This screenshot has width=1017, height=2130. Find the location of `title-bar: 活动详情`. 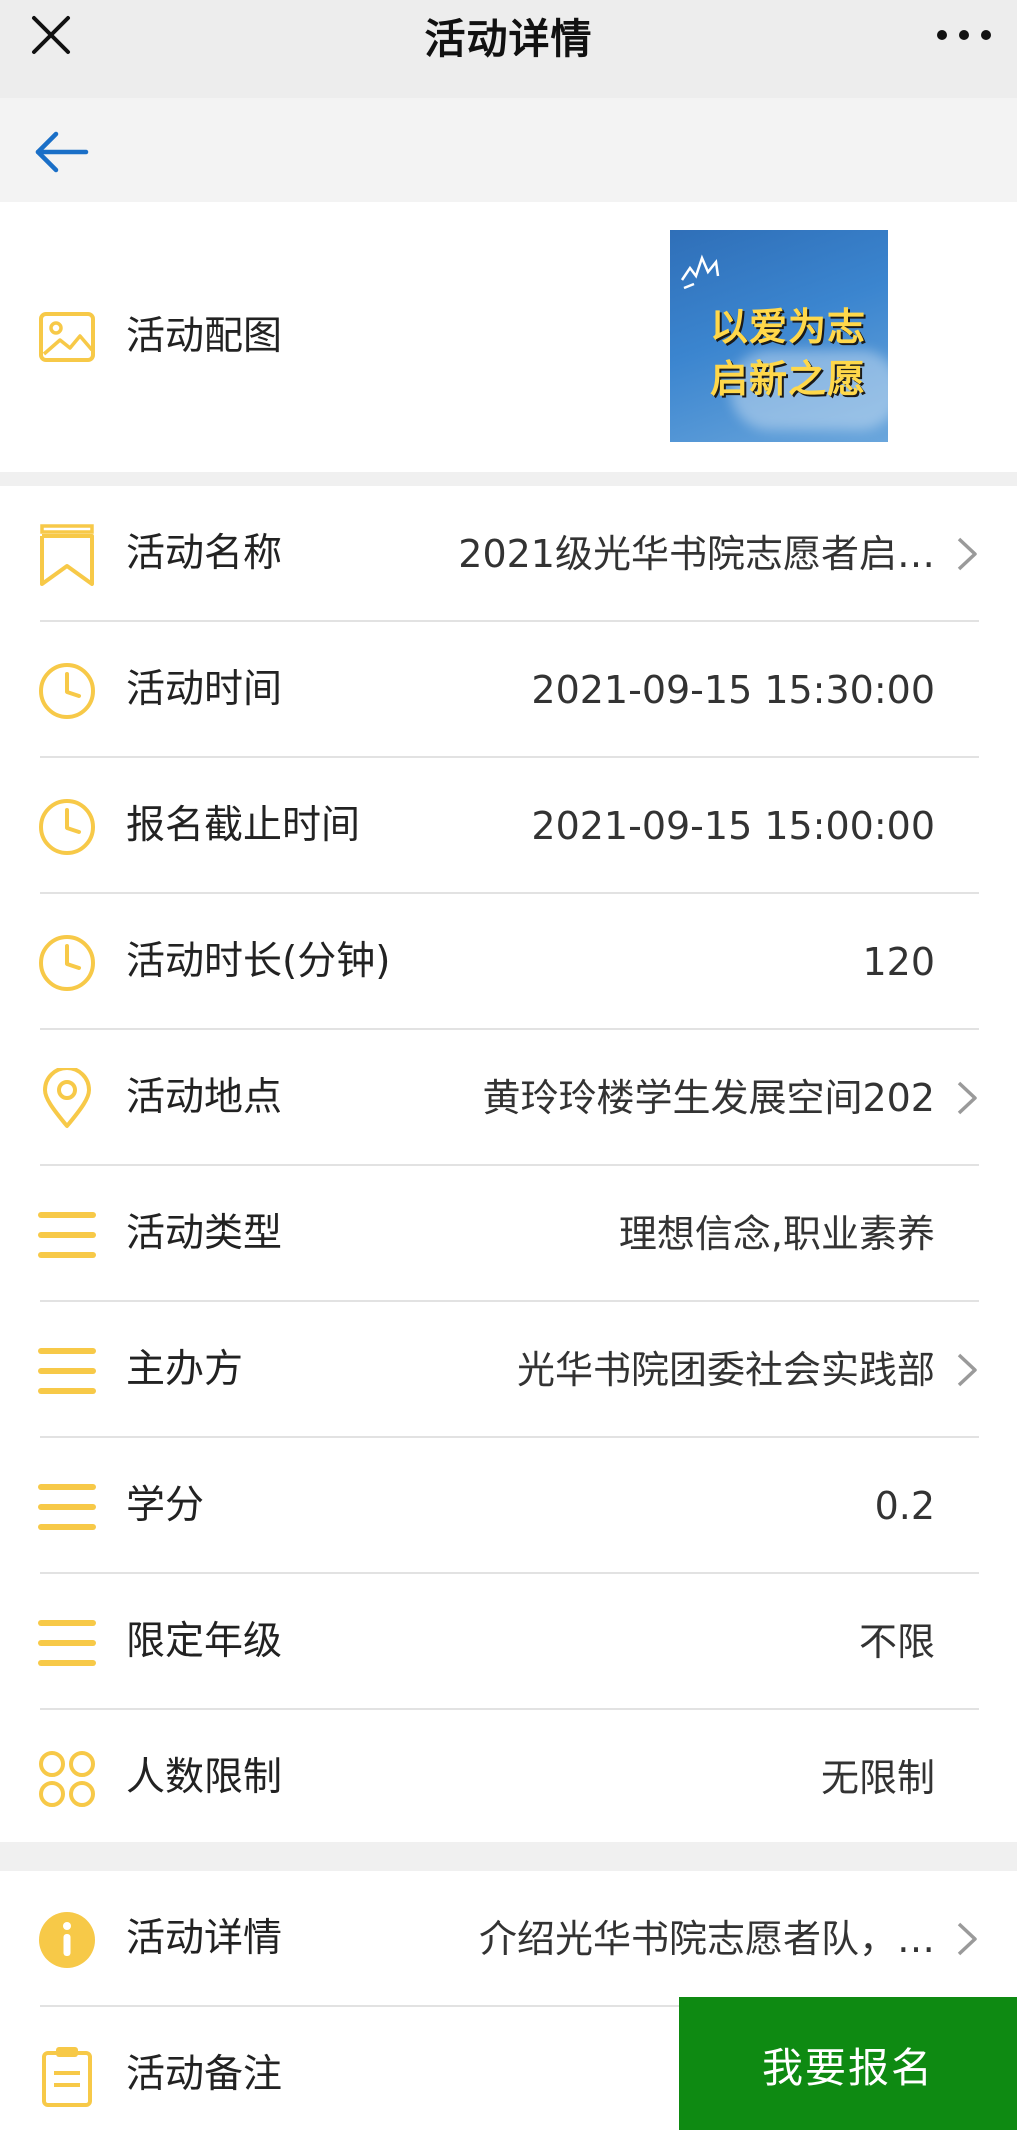

title-bar: 活动详情 is located at coordinates (508, 49).